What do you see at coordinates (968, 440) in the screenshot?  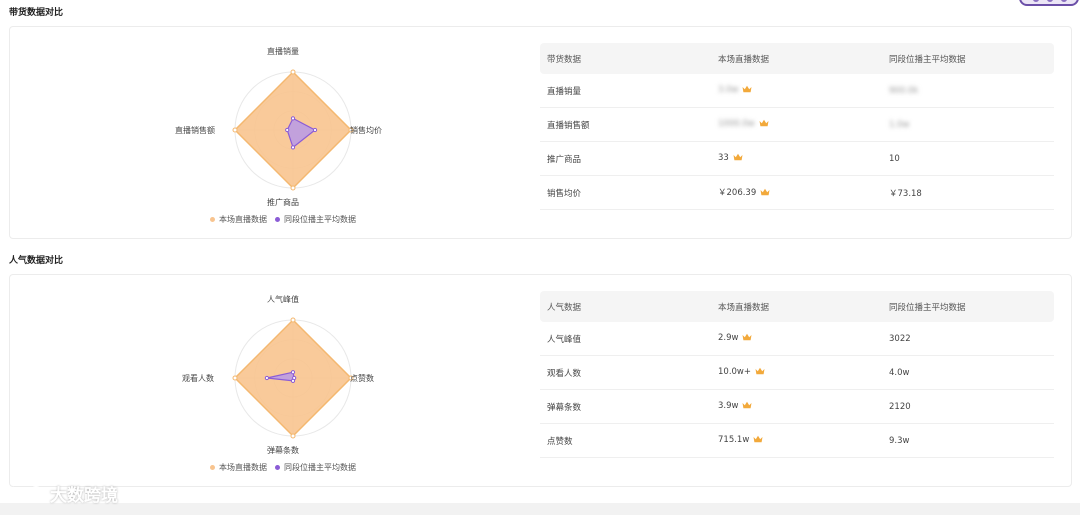 I see `average-value: 9.3w` at bounding box center [968, 440].